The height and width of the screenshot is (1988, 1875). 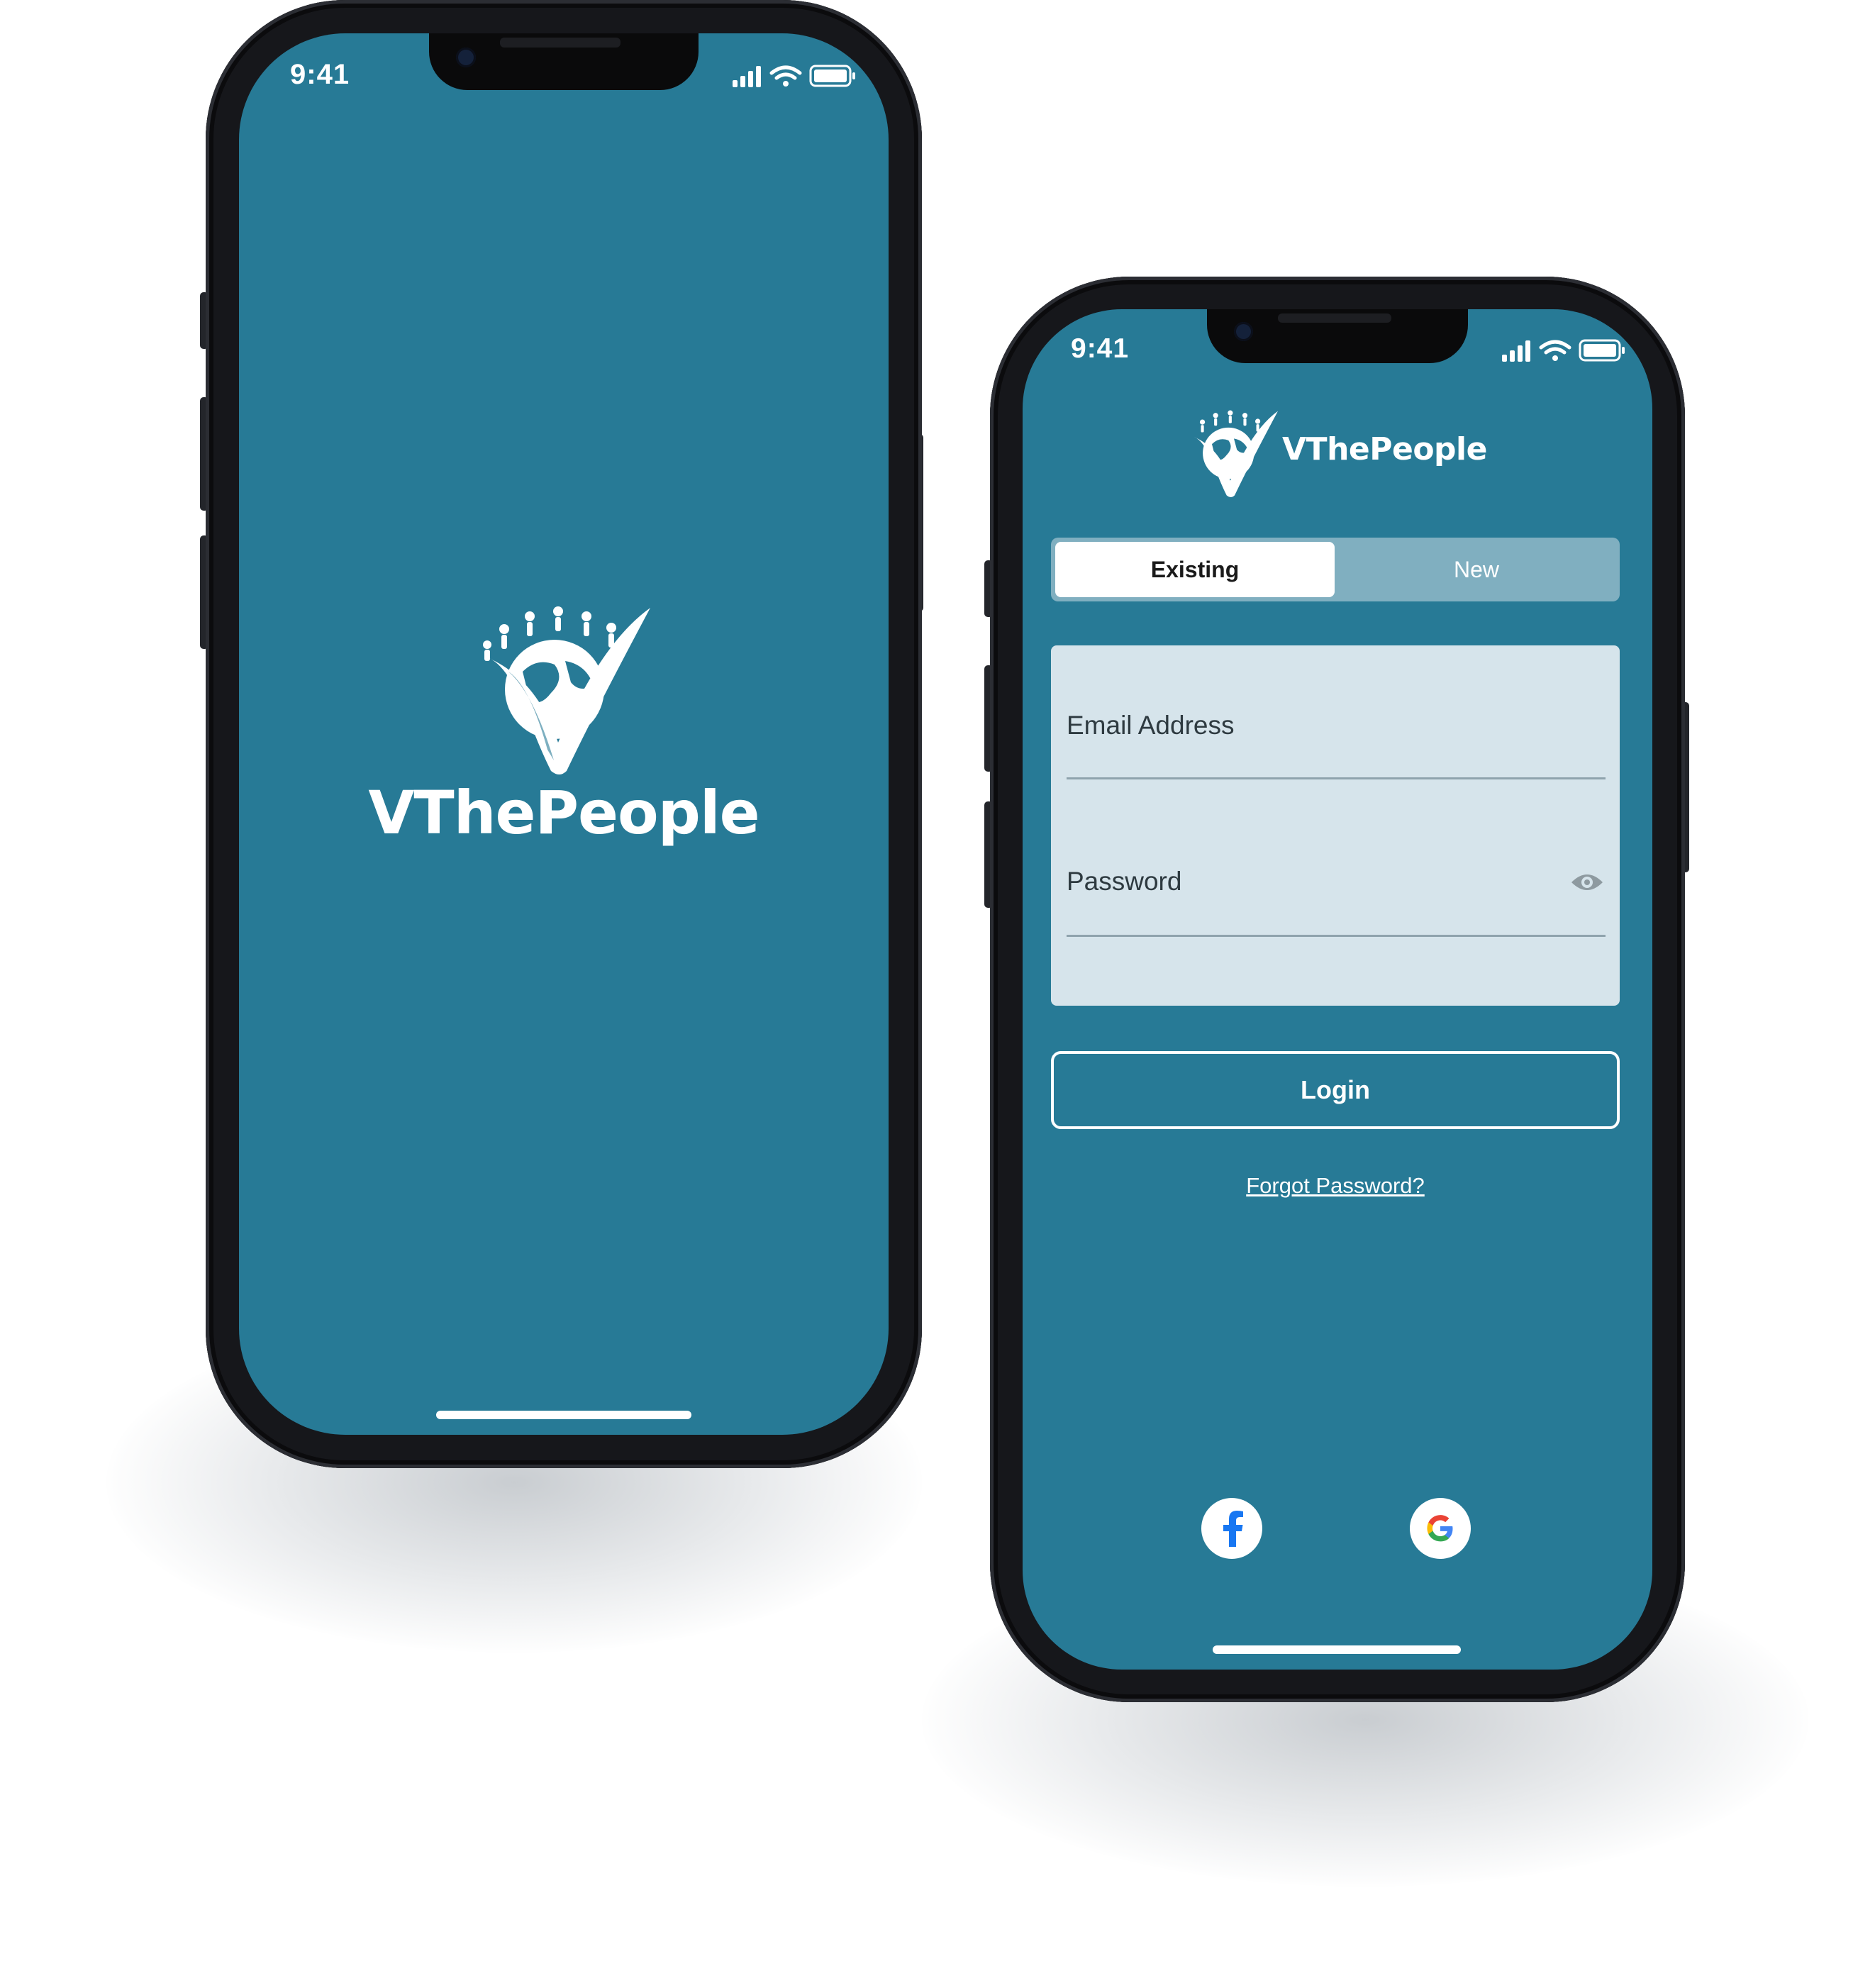 I want to click on facebook-login-button, so click(x=1231, y=1528).